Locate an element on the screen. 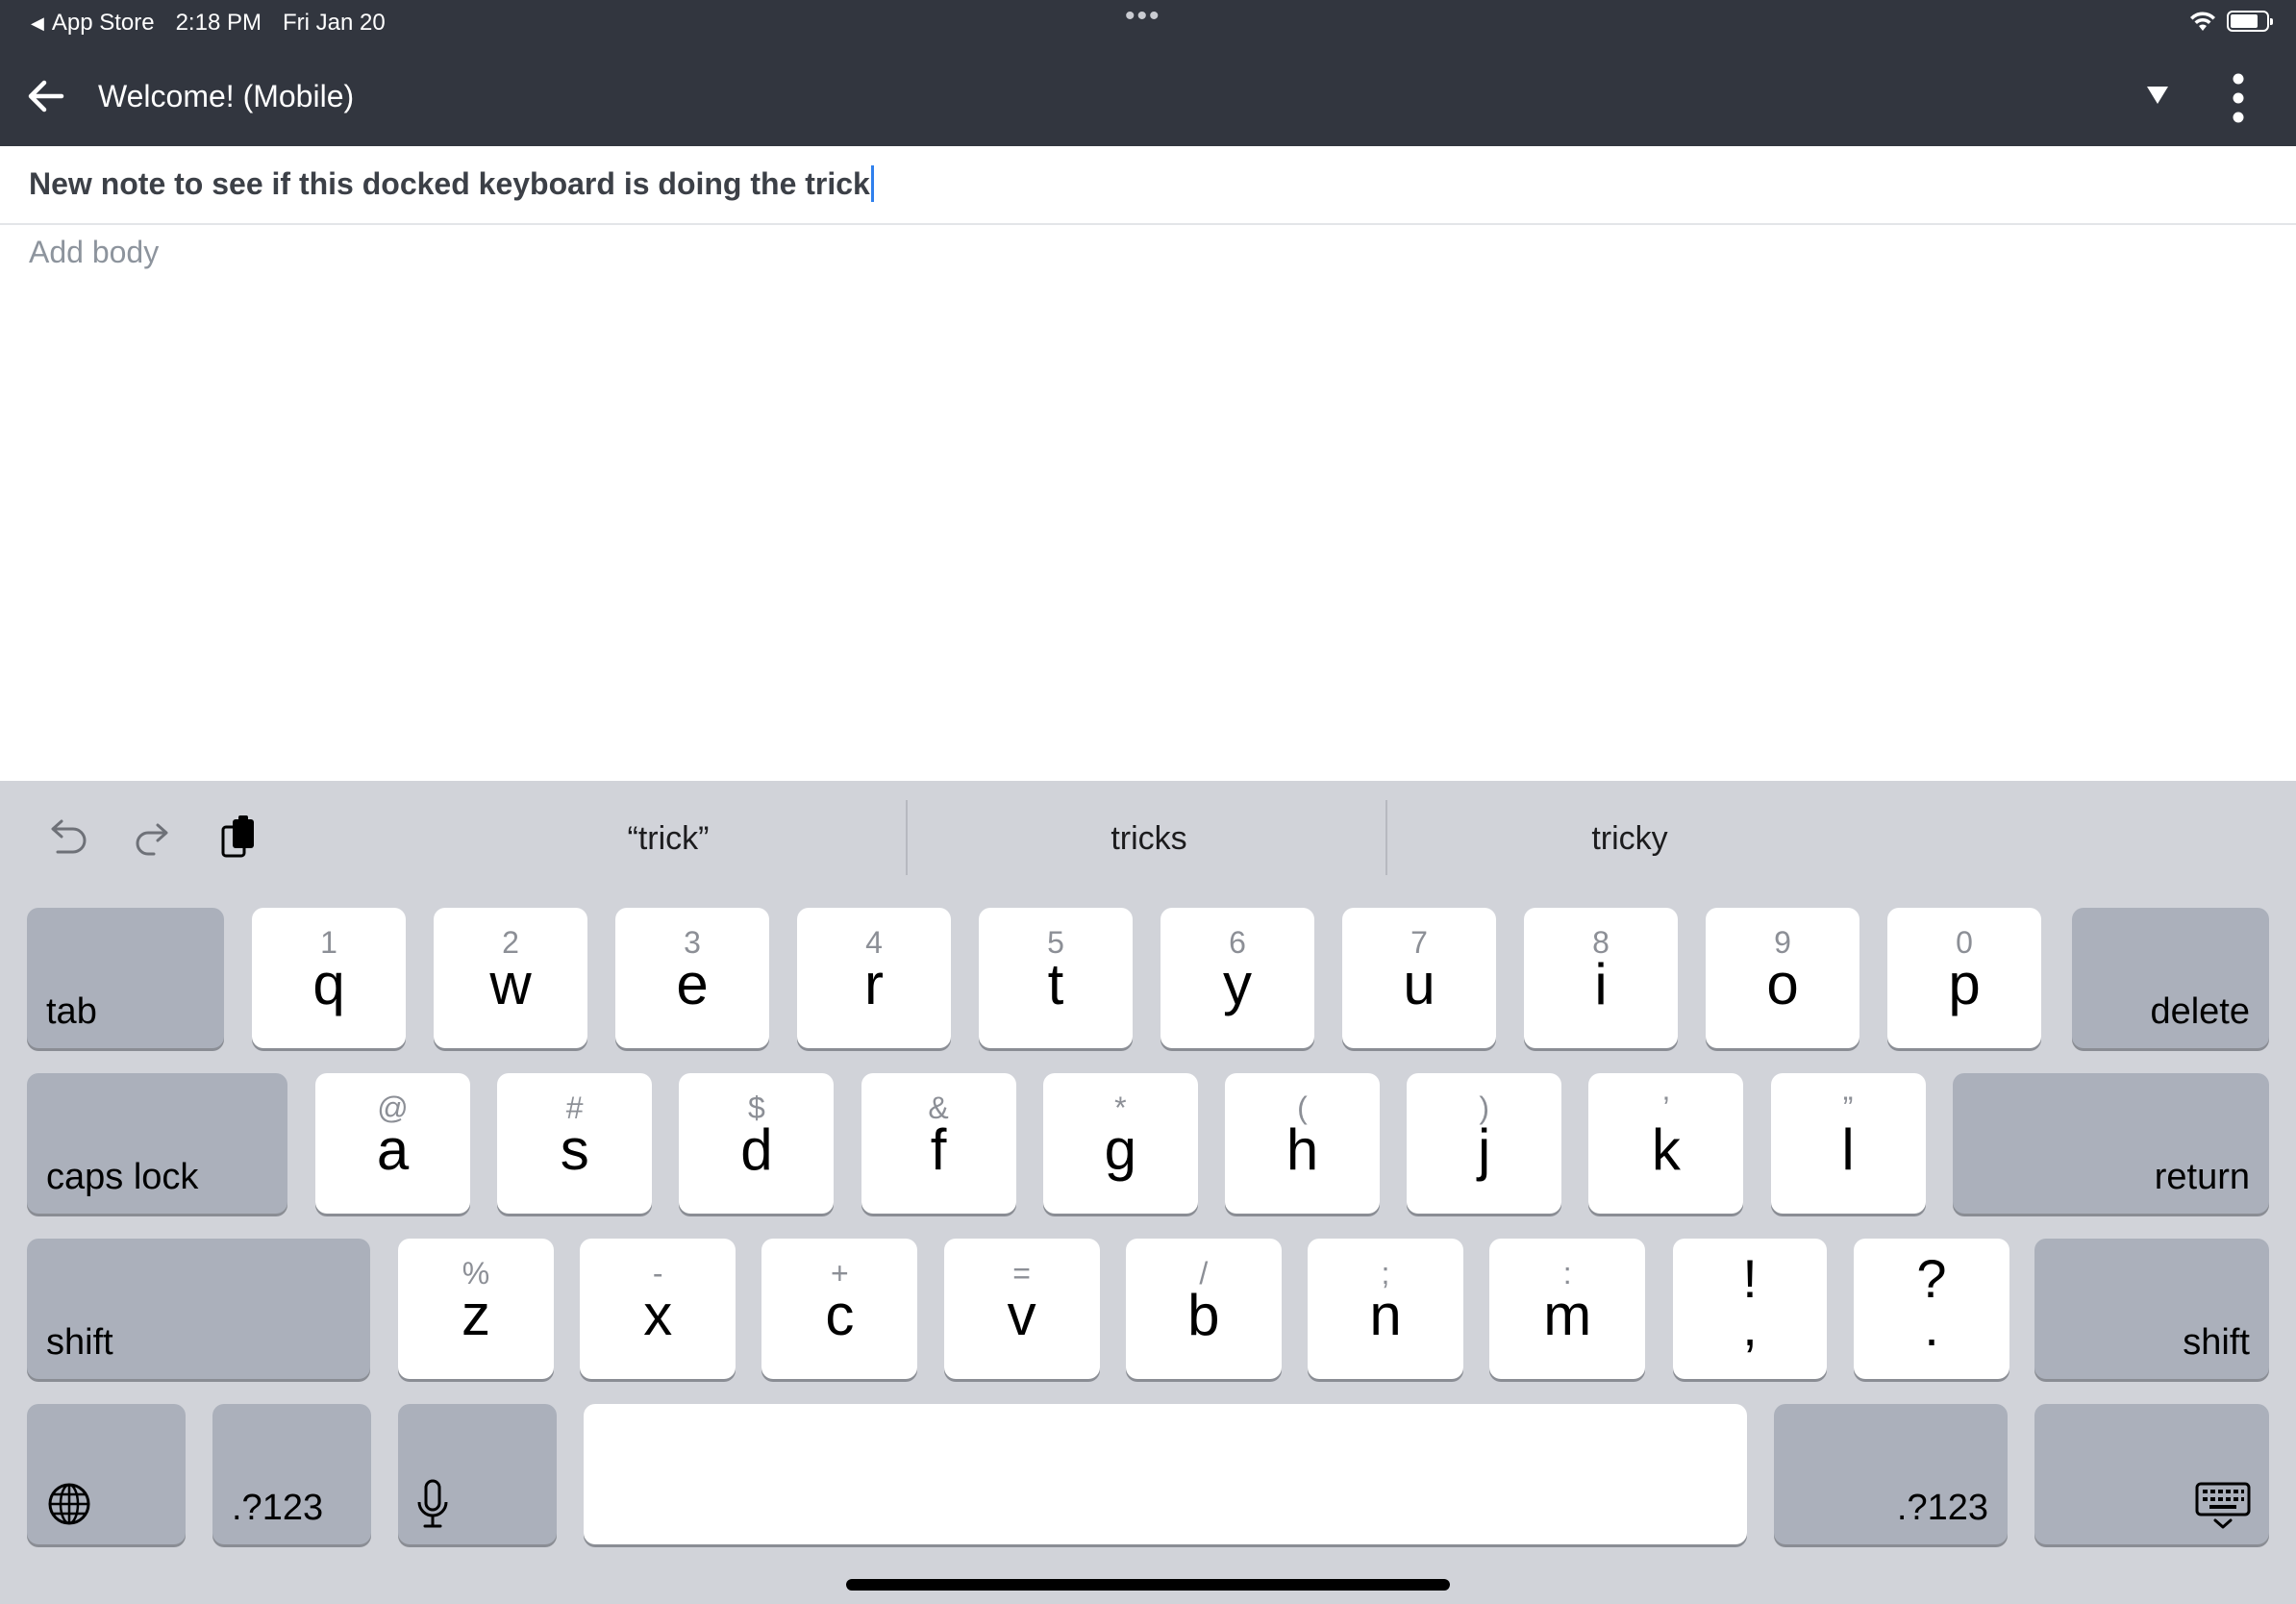 This screenshot has height=1604, width=2296. key-e: 3e is located at coordinates (692, 978).